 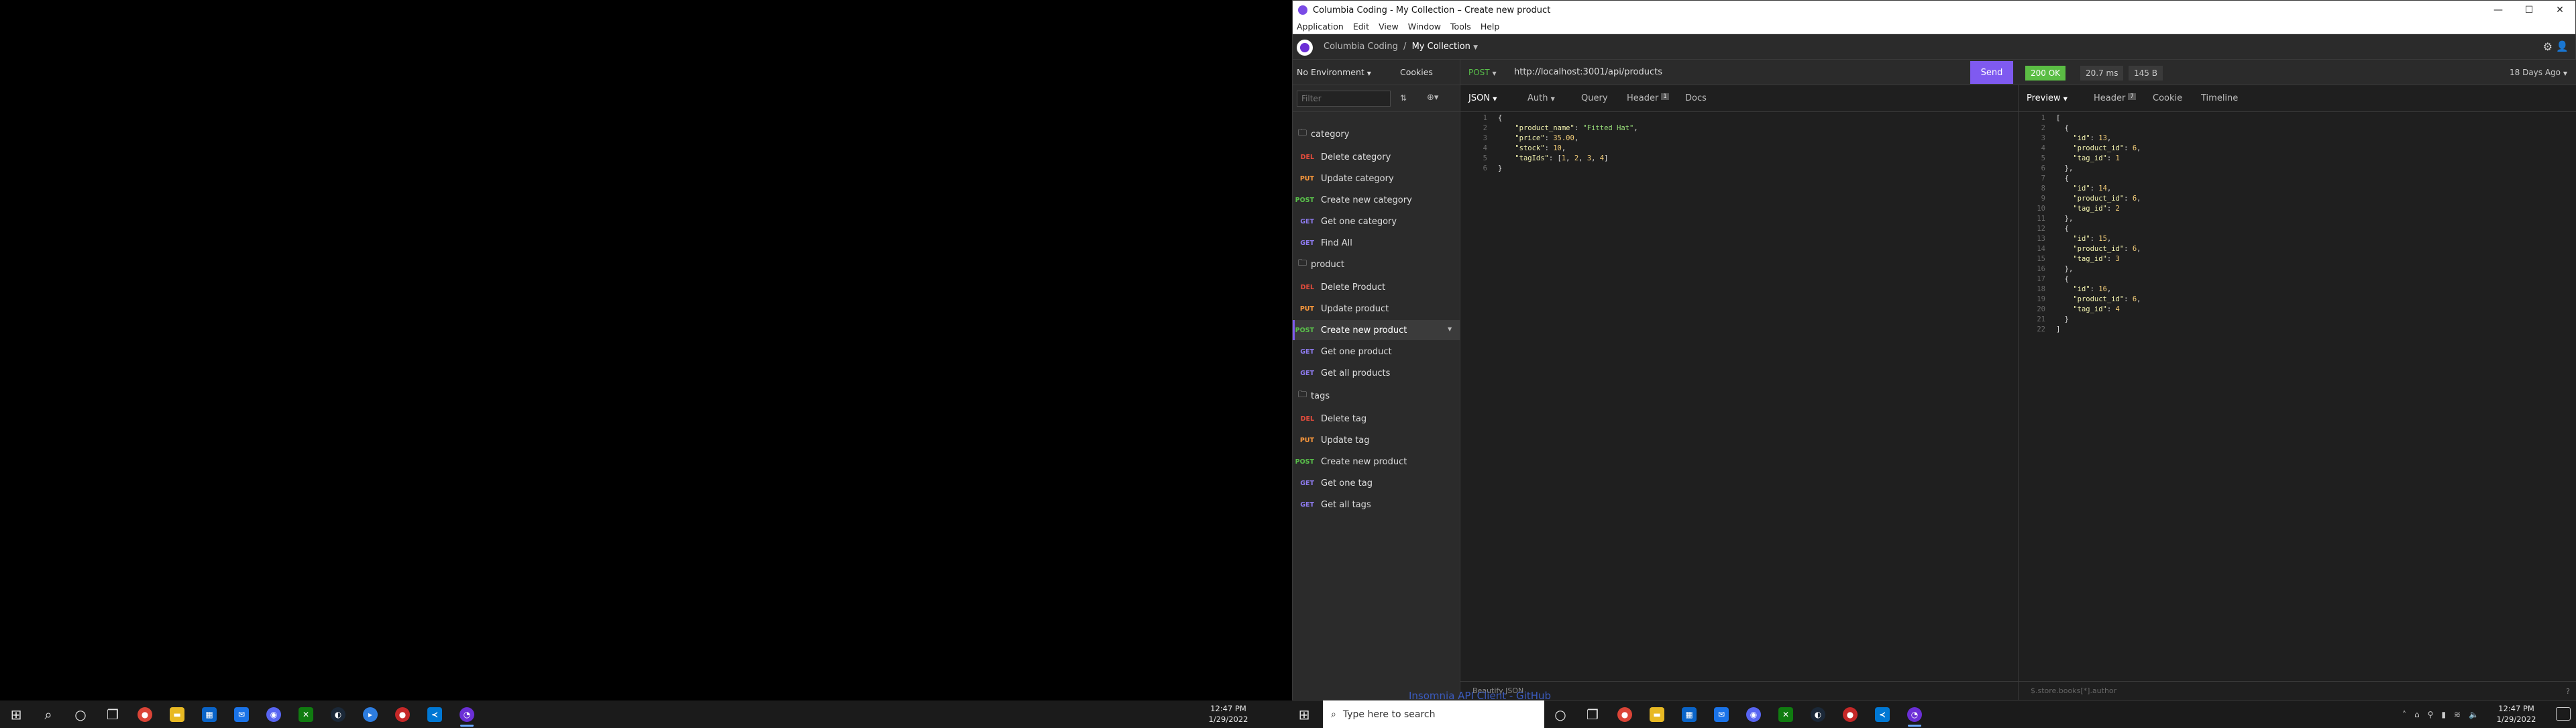 What do you see at coordinates (1991, 72) in the screenshot?
I see `send-button: Send` at bounding box center [1991, 72].